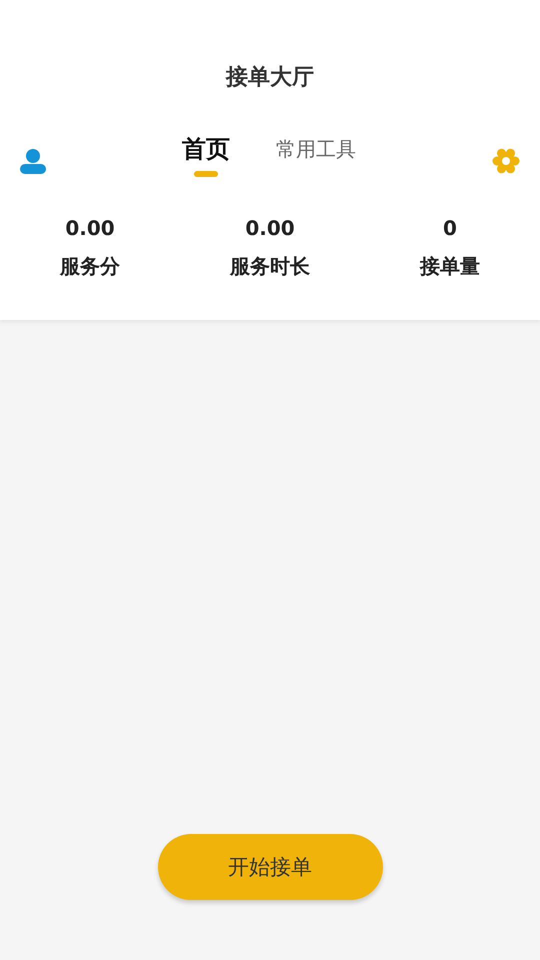  I want to click on tab-indicator, so click(206, 174).